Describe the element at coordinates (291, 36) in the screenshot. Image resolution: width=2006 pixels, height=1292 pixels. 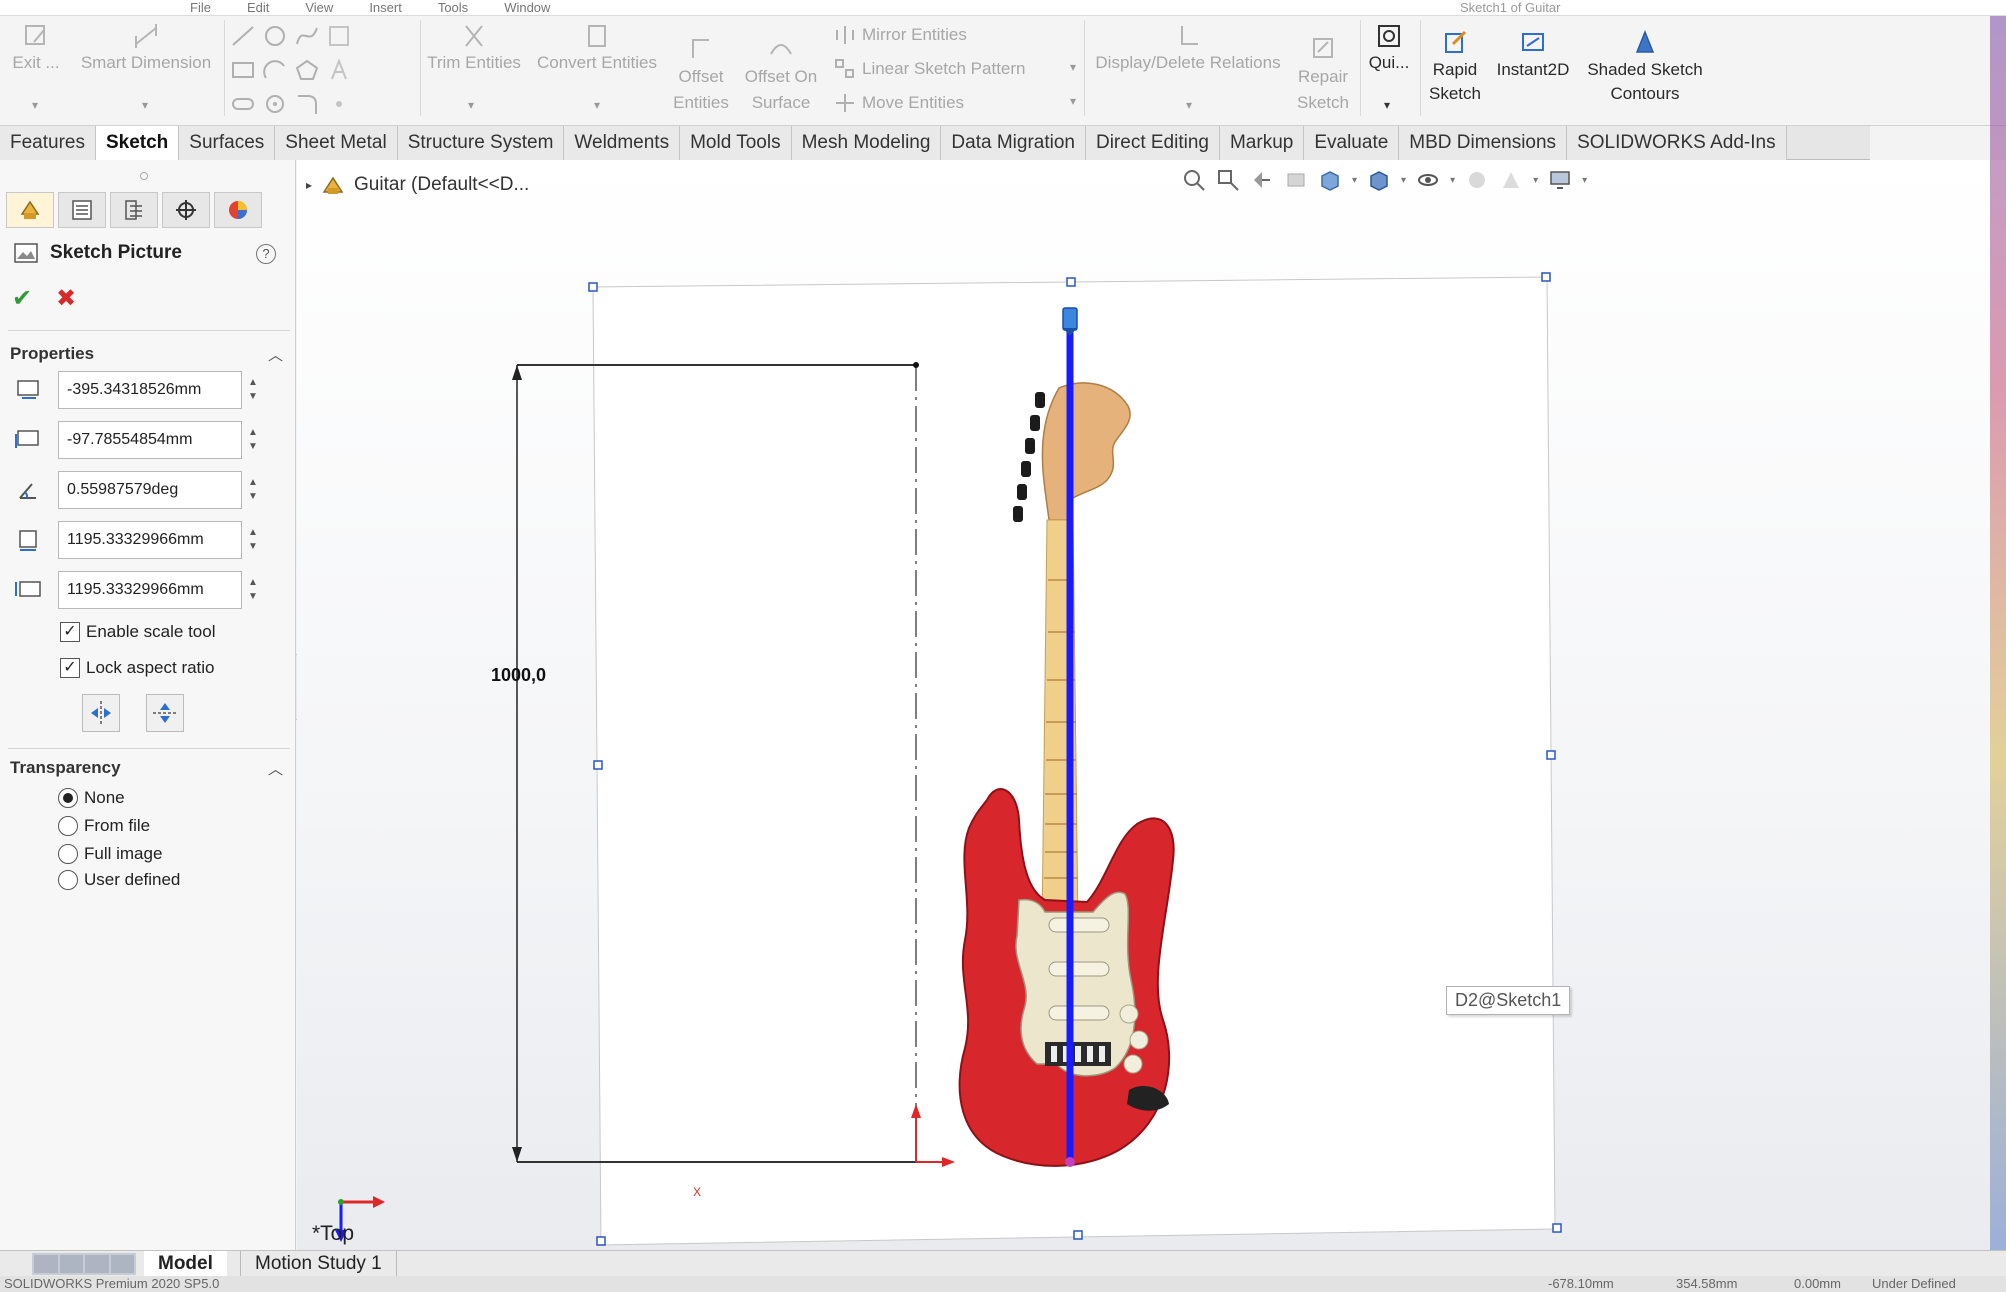
I see `line-tools` at that location.